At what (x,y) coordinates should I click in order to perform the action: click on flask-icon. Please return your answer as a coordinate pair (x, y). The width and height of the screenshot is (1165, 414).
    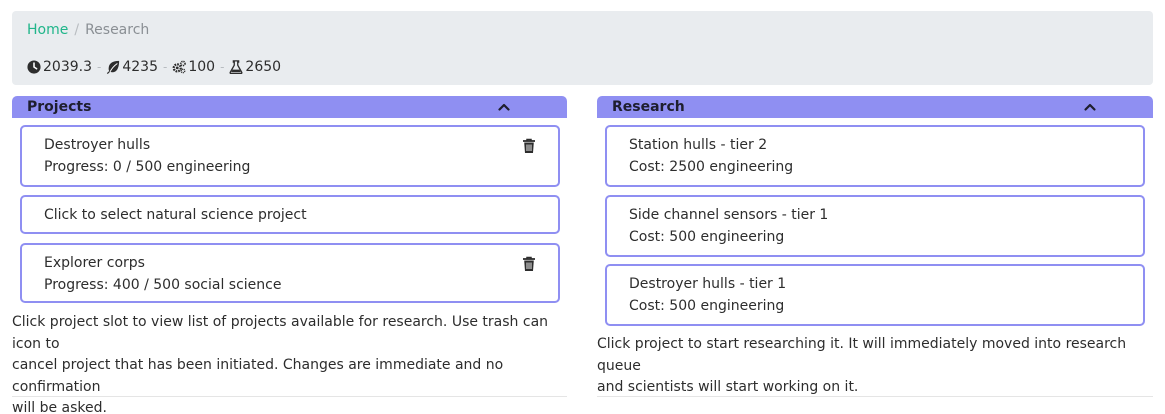
    Looking at the image, I should click on (236, 67).